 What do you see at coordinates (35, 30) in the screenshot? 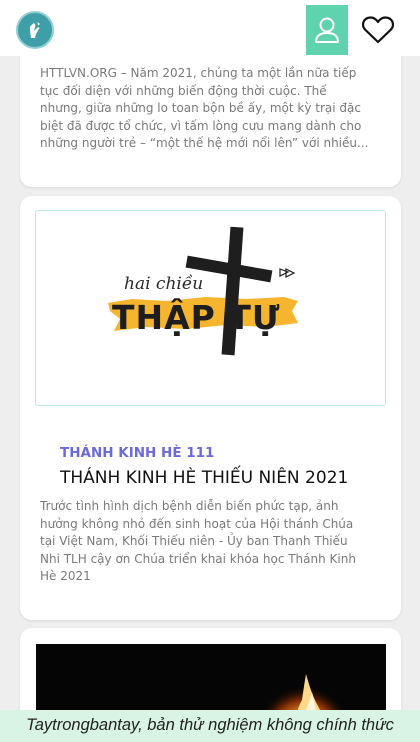
I see `praying-hands-icon` at bounding box center [35, 30].